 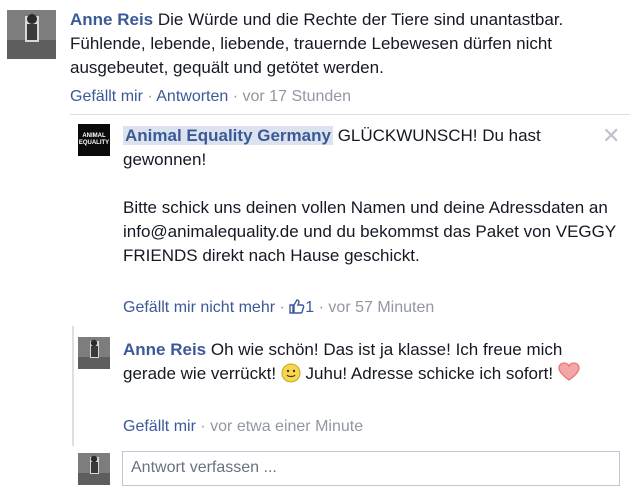 What do you see at coordinates (192, 96) in the screenshot?
I see `reply-link: Antworten` at bounding box center [192, 96].